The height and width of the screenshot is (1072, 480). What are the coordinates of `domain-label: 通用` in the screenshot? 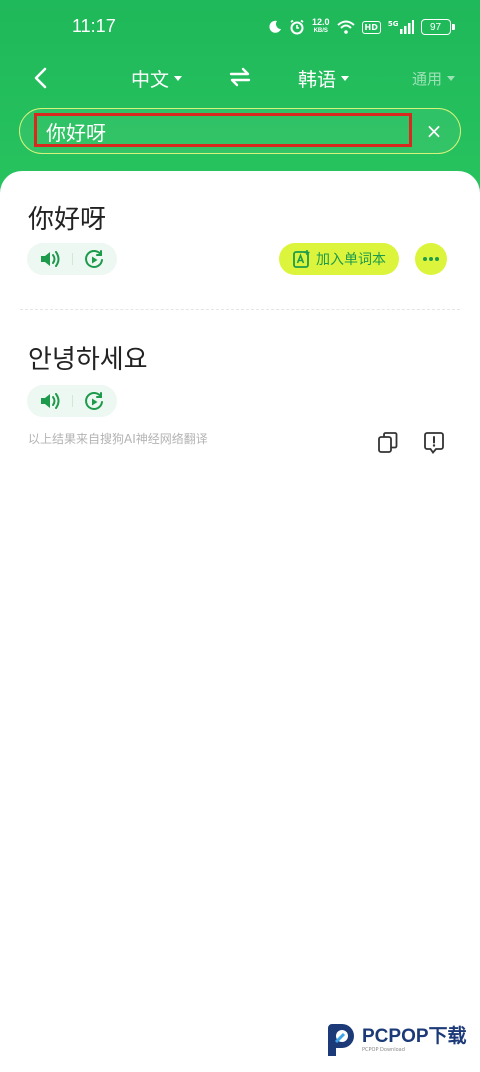 It's located at (427, 79).